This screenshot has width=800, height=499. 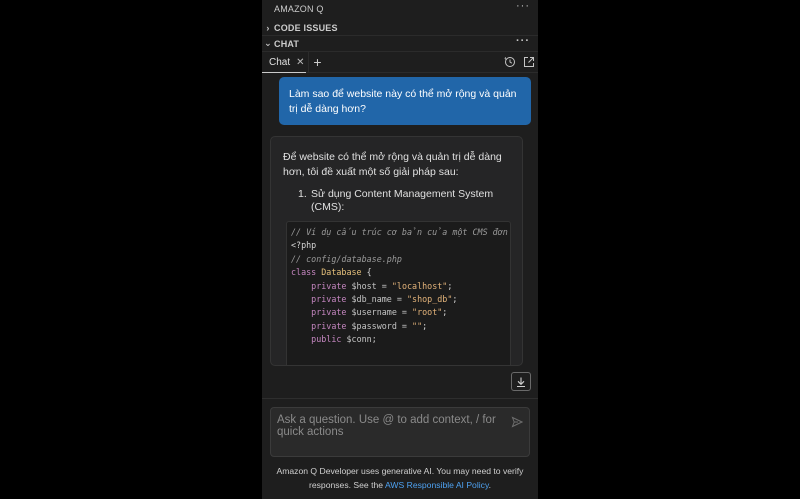 What do you see at coordinates (400, 62) in the screenshot?
I see `chat-tab-bar: Chat ✕ +` at bounding box center [400, 62].